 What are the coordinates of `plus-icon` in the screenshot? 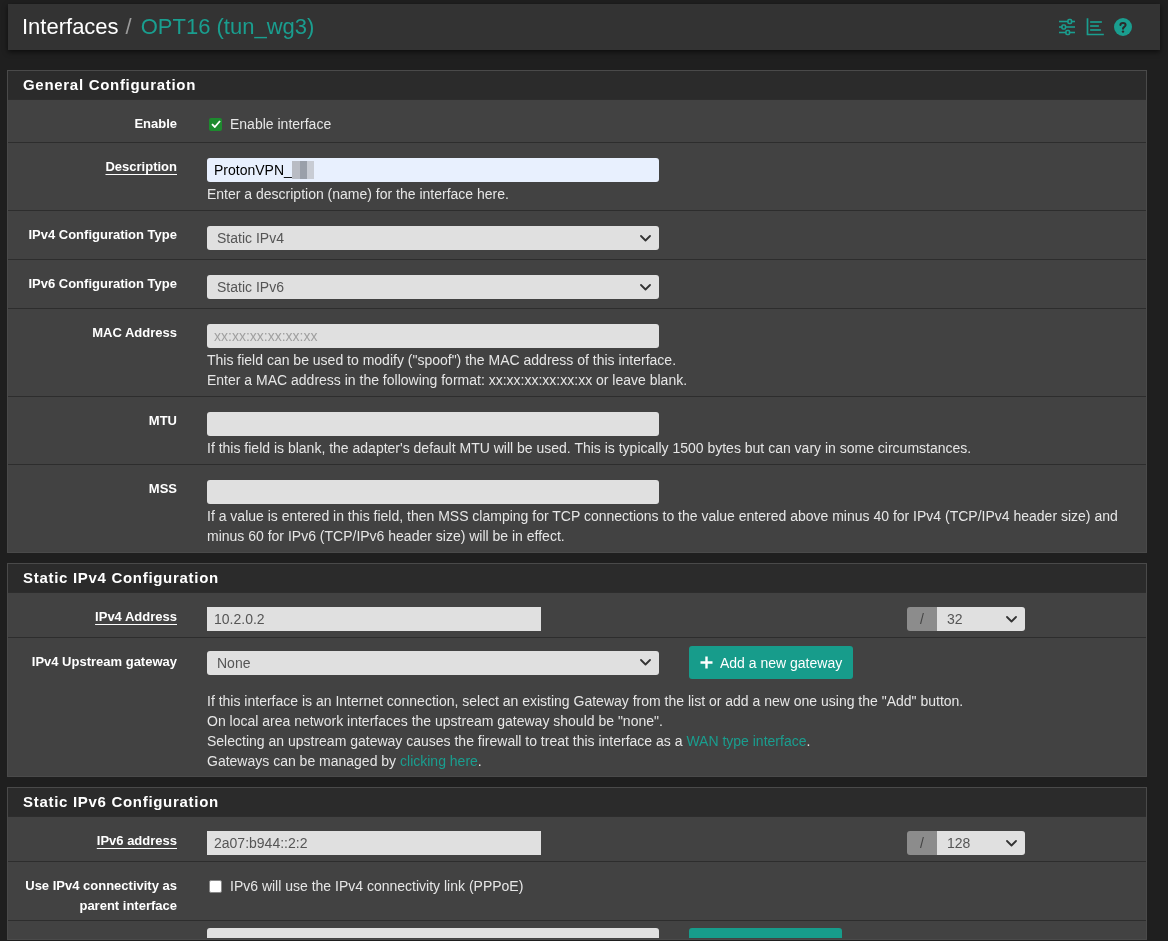 It's located at (706, 662).